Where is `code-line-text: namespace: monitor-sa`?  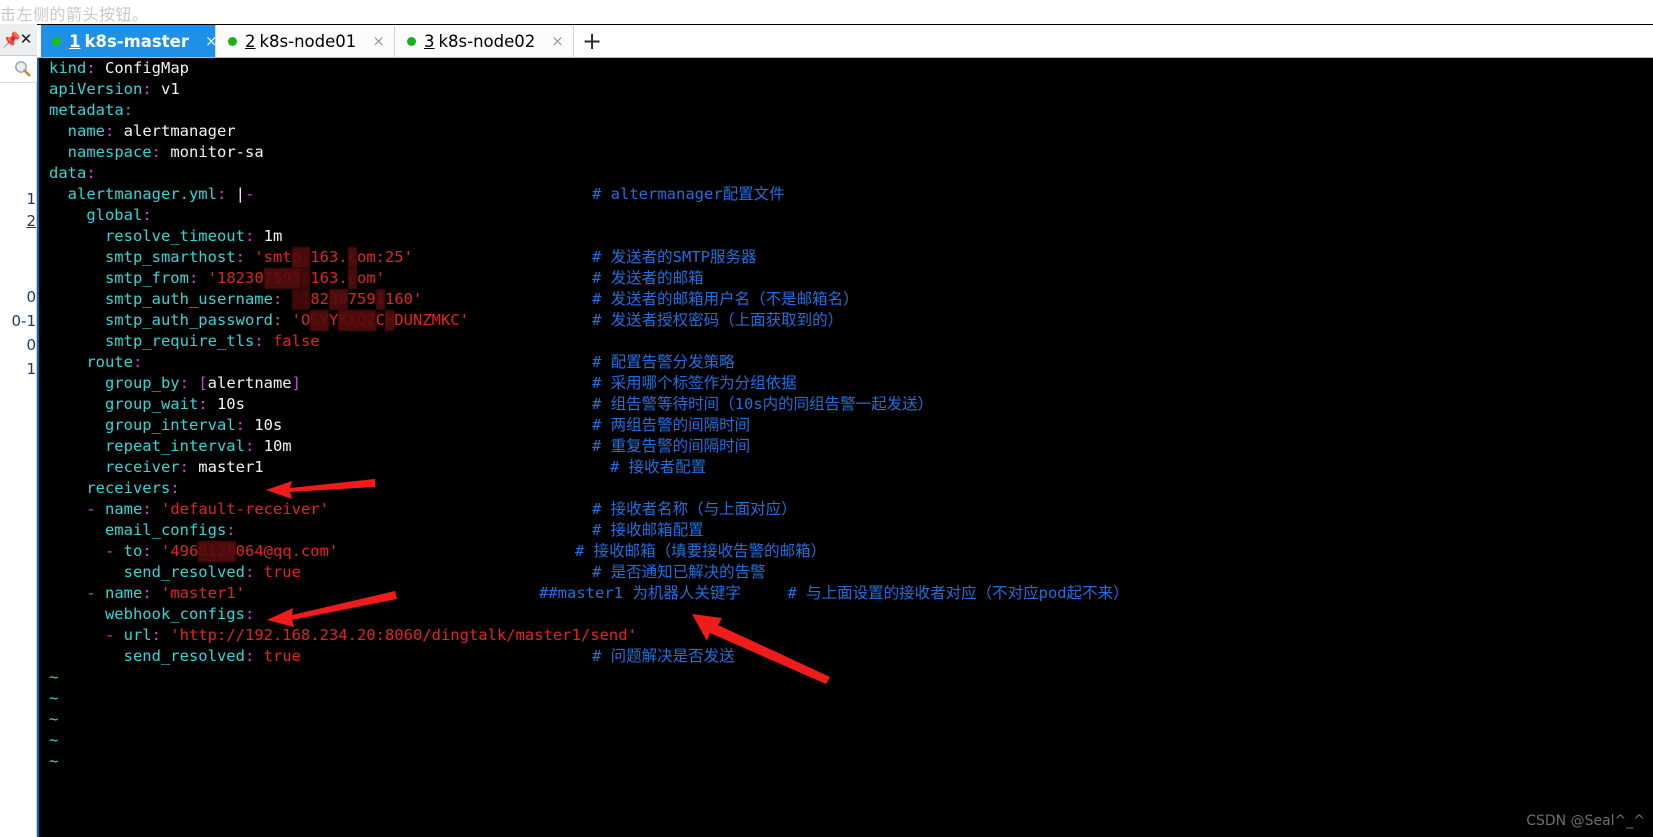
code-line-text: namespace: monitor-sa is located at coordinates (151, 152).